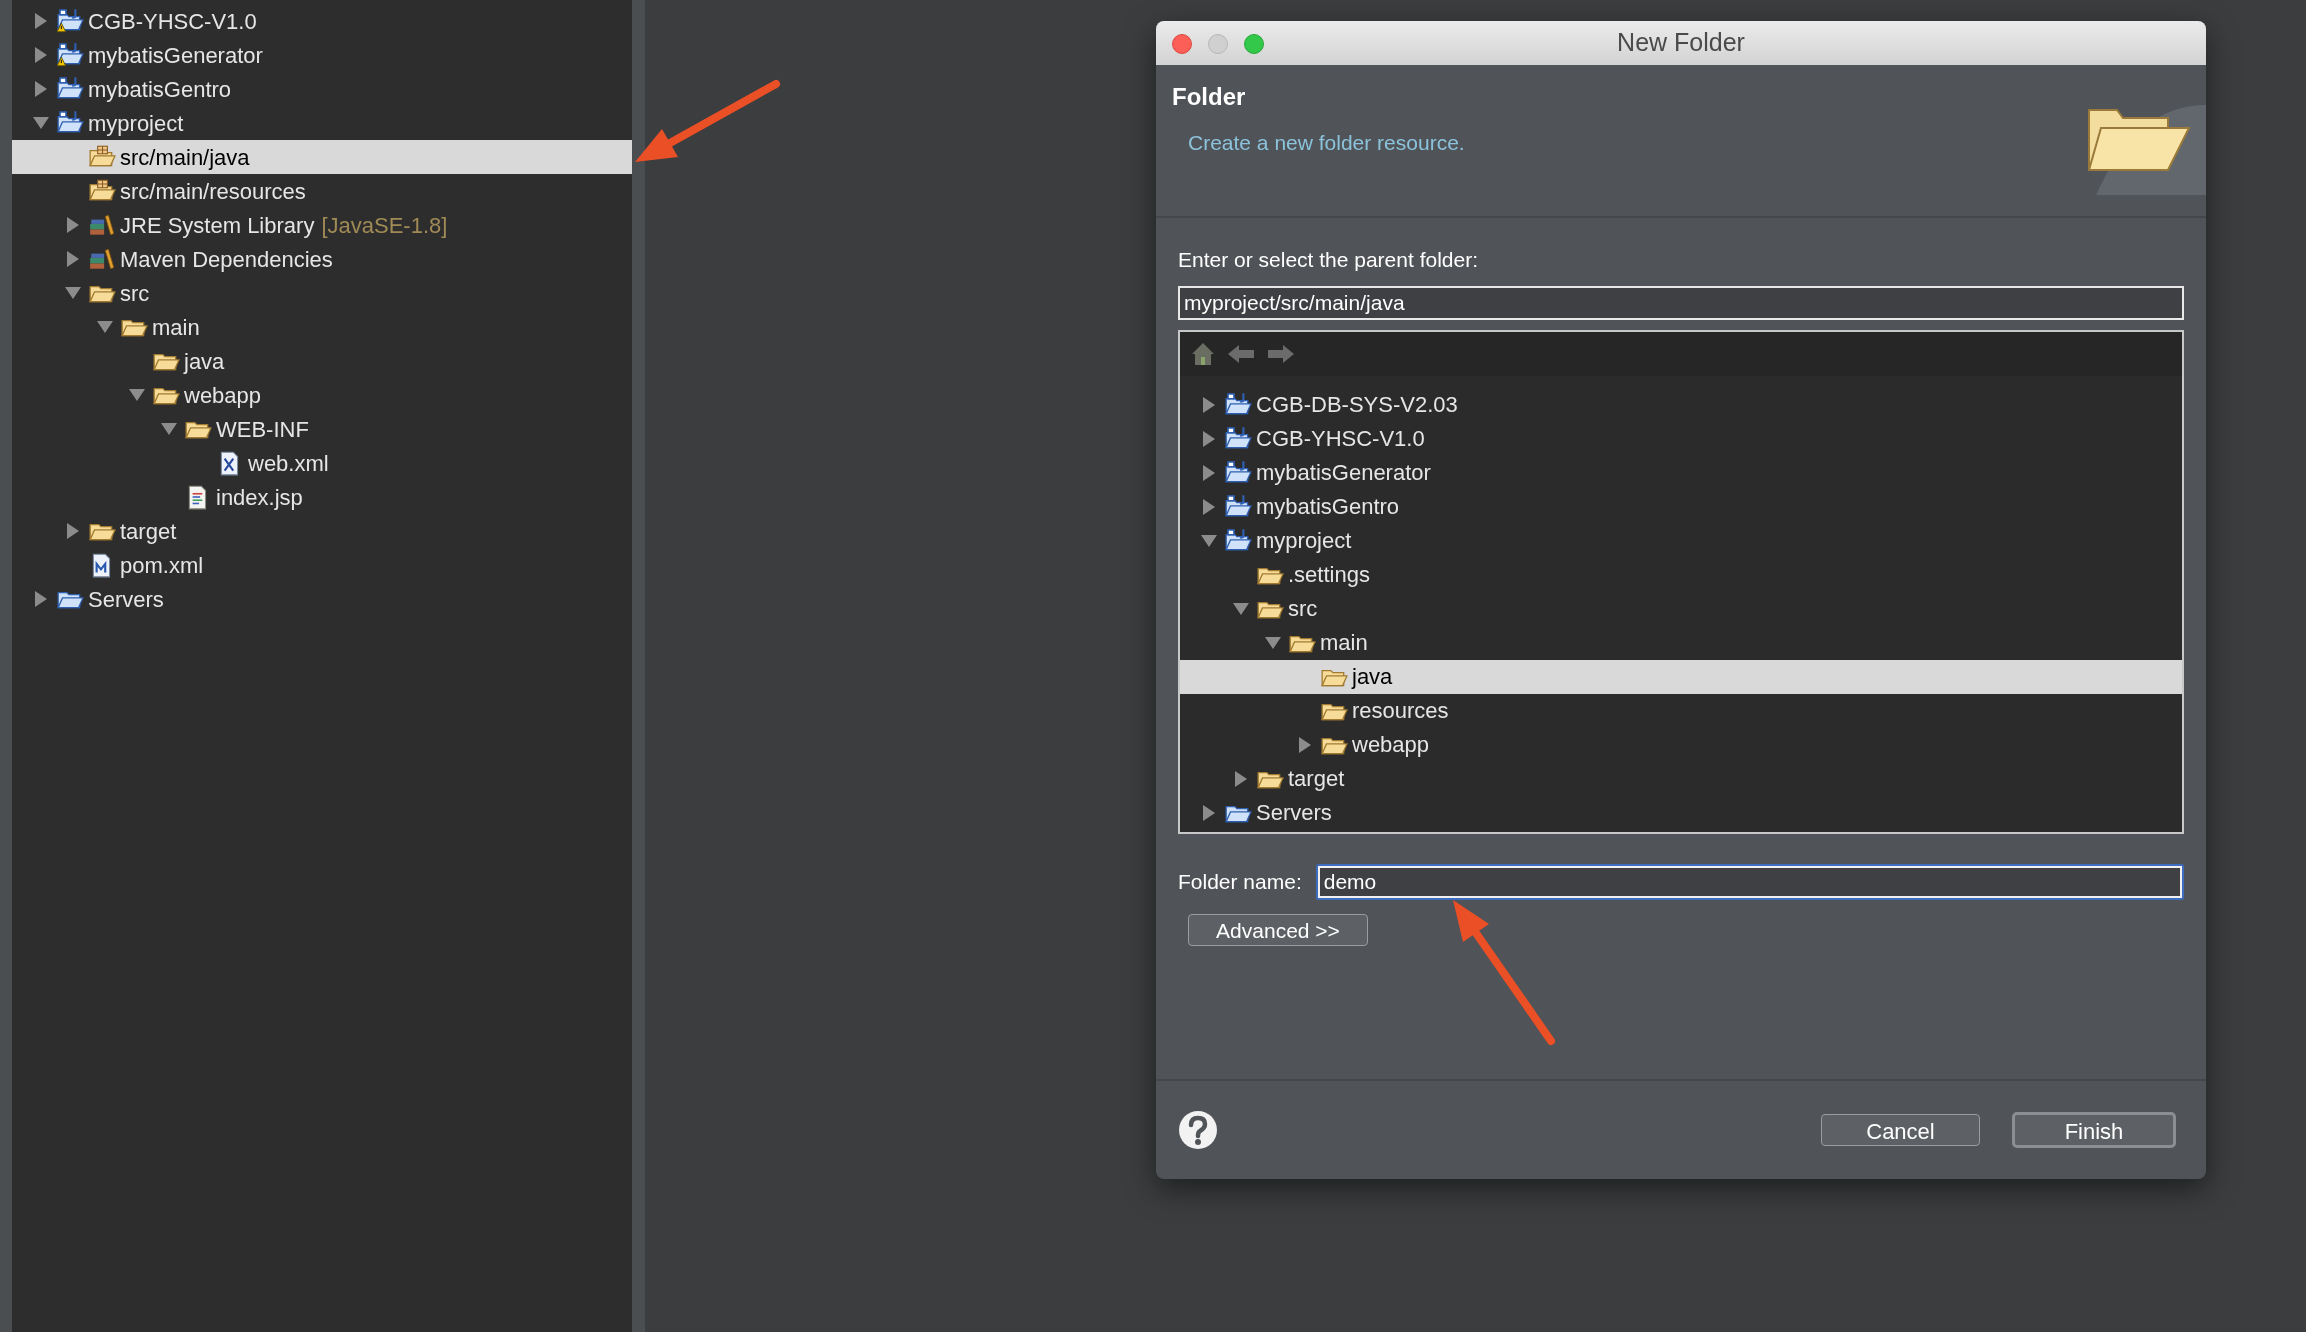 The width and height of the screenshot is (2306, 1332). What do you see at coordinates (1328, 260) in the screenshot?
I see `parent-folder-label: Enter or select the parent folder:` at bounding box center [1328, 260].